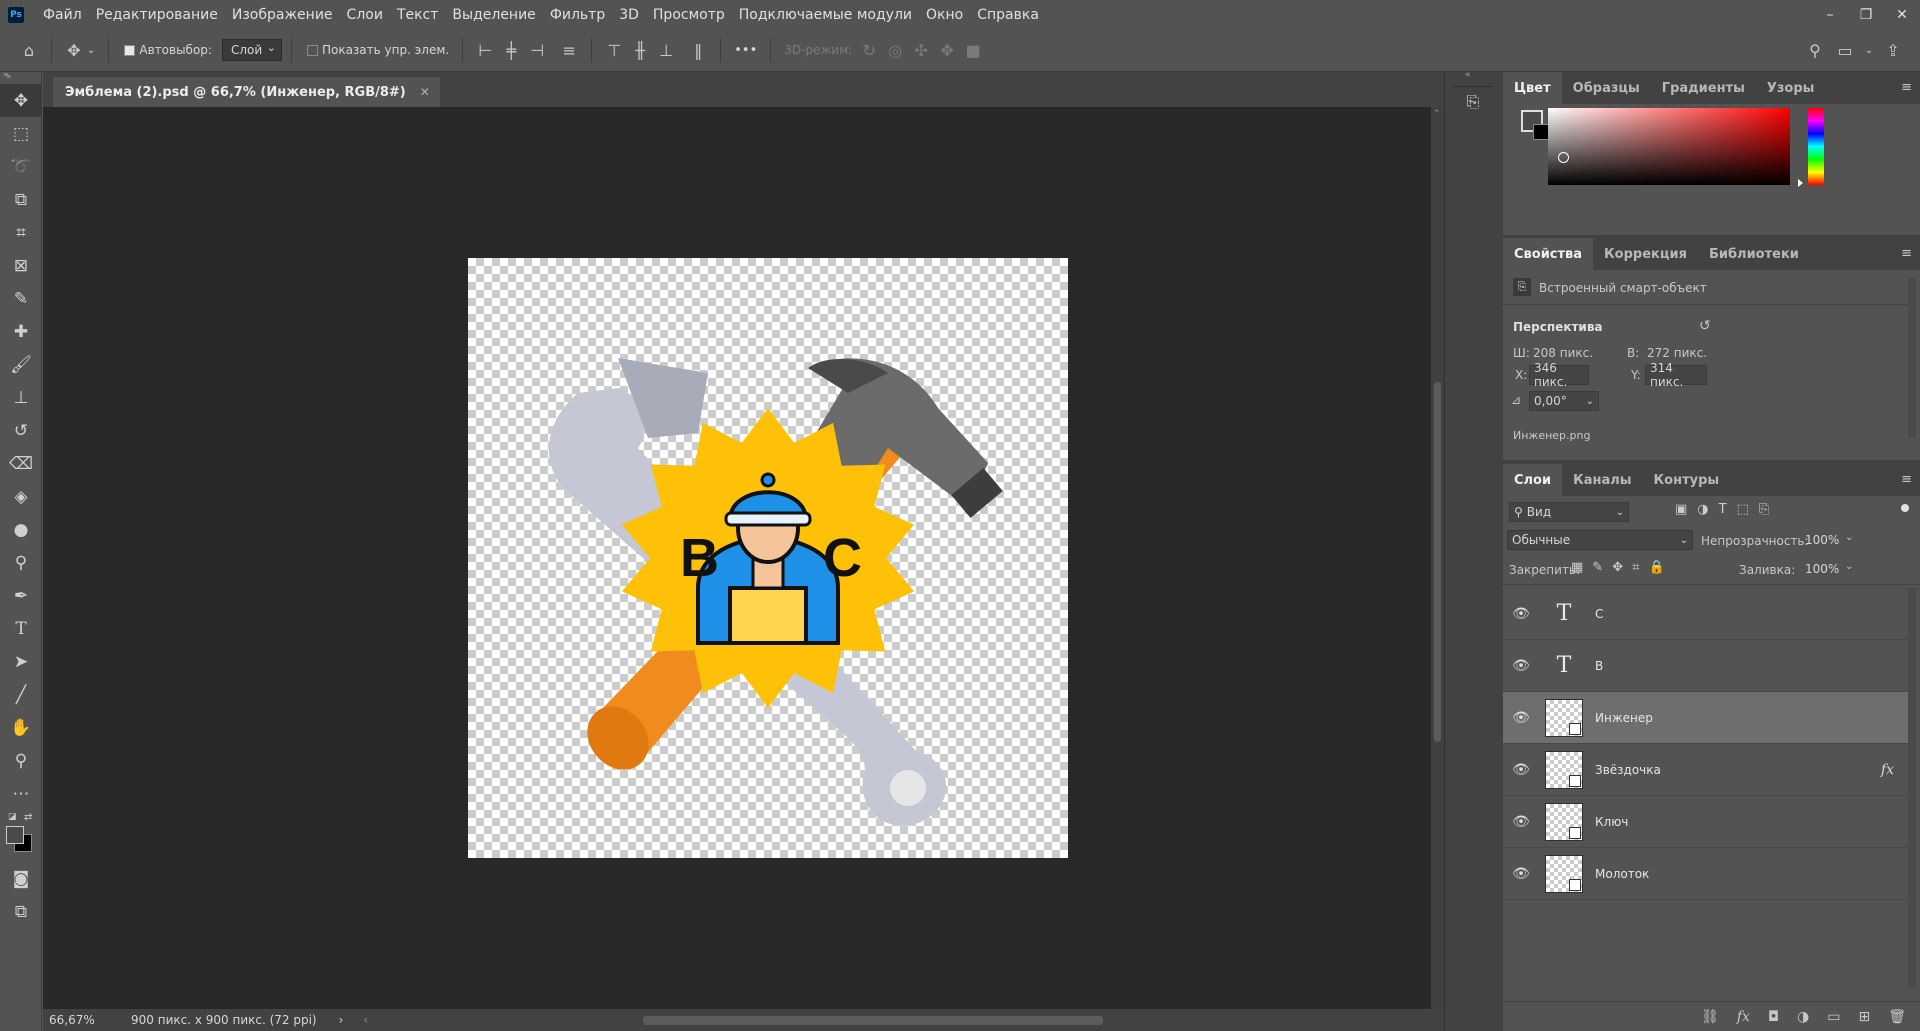 This screenshot has height=1031, width=1920. Describe the element at coordinates (1821, 540) in the screenshot. I see `opacity-input: 100%` at that location.